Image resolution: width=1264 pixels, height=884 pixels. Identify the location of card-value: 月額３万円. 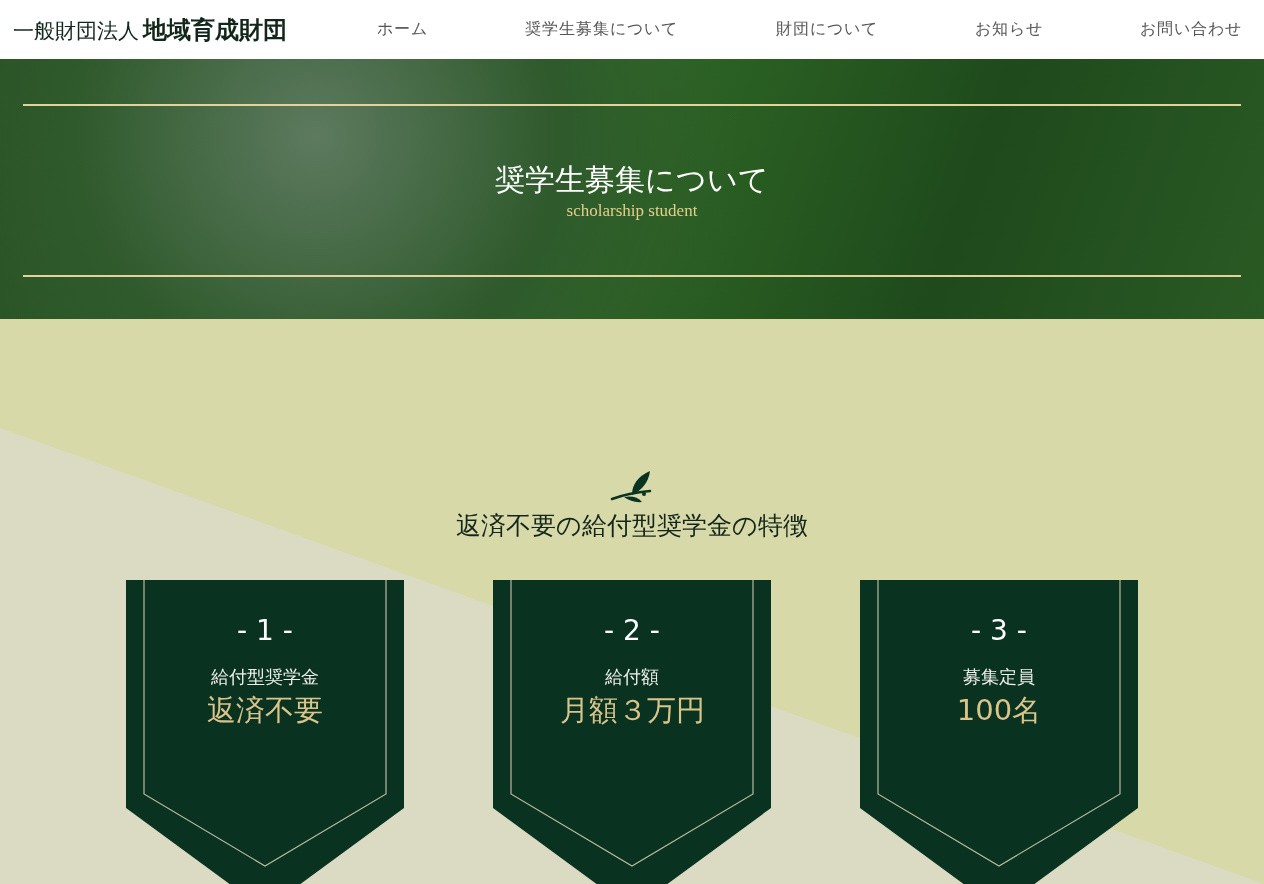
(632, 710).